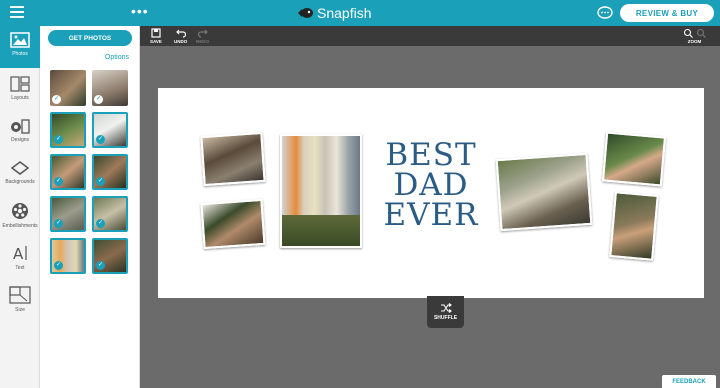 The width and height of the screenshot is (720, 388). What do you see at coordinates (694, 36) in the screenshot?
I see `zoom-control: ZOOM` at bounding box center [694, 36].